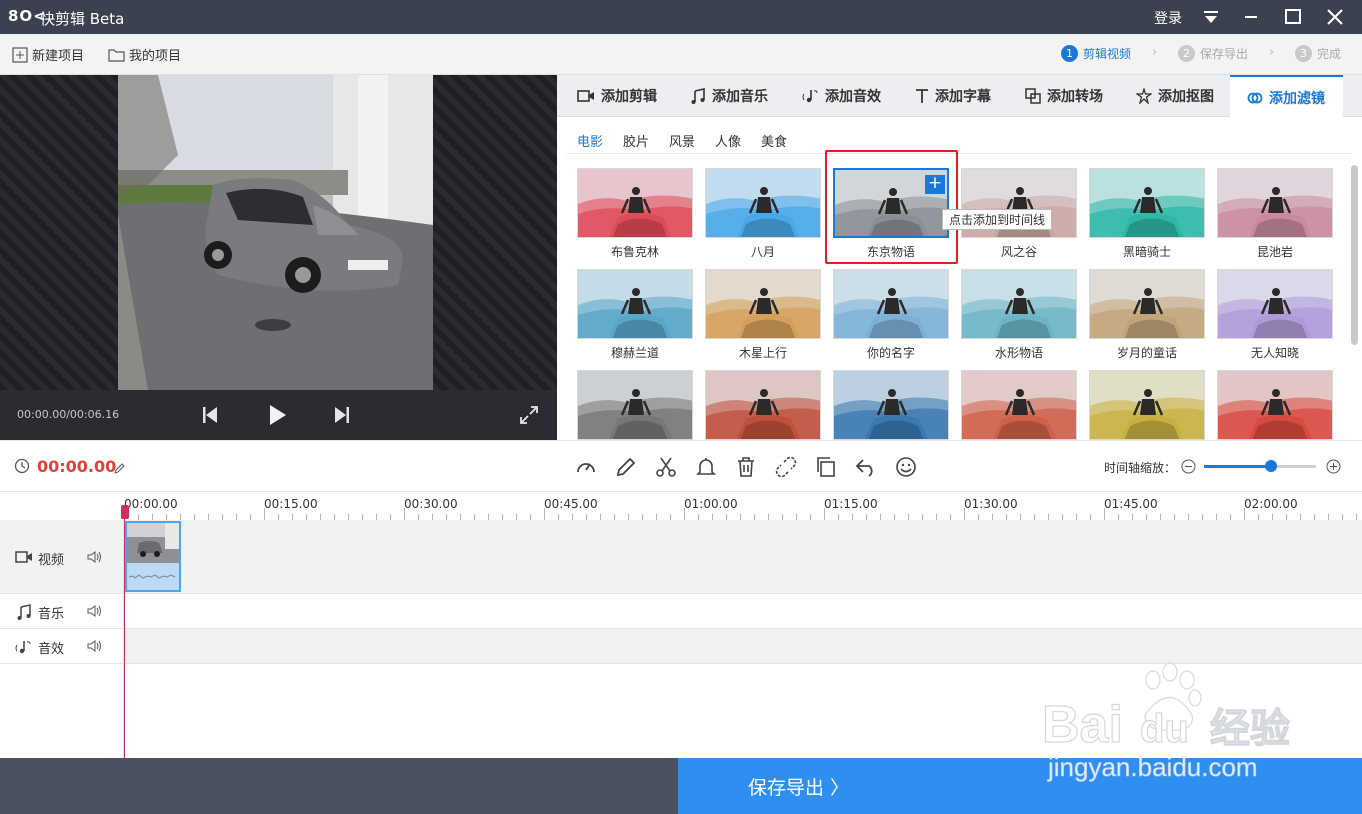  I want to click on filter-item: 布鲁克林, so click(635, 214).